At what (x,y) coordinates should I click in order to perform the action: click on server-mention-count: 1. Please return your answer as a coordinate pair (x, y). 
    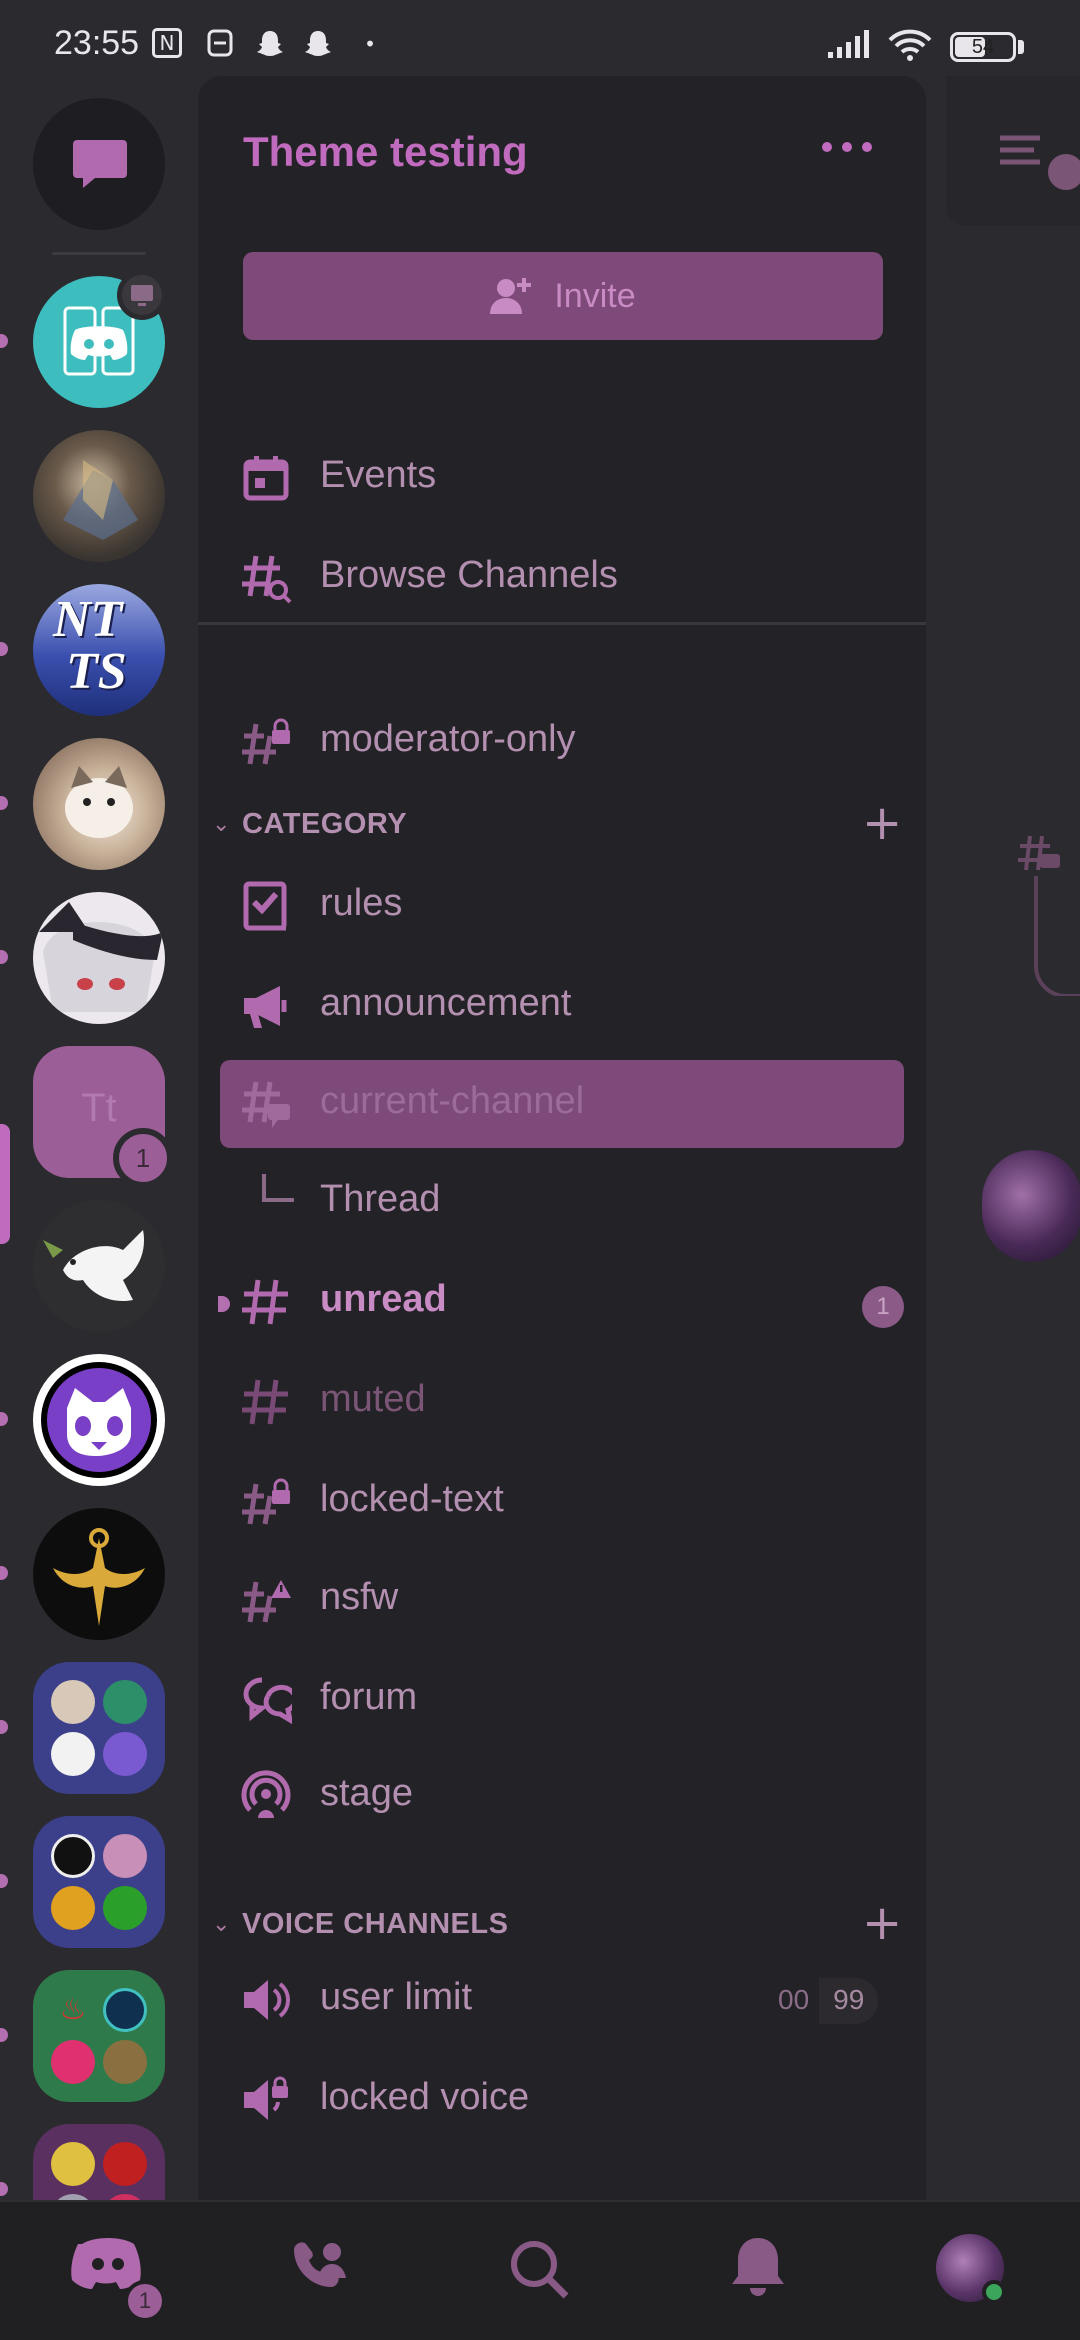
    Looking at the image, I should click on (143, 1158).